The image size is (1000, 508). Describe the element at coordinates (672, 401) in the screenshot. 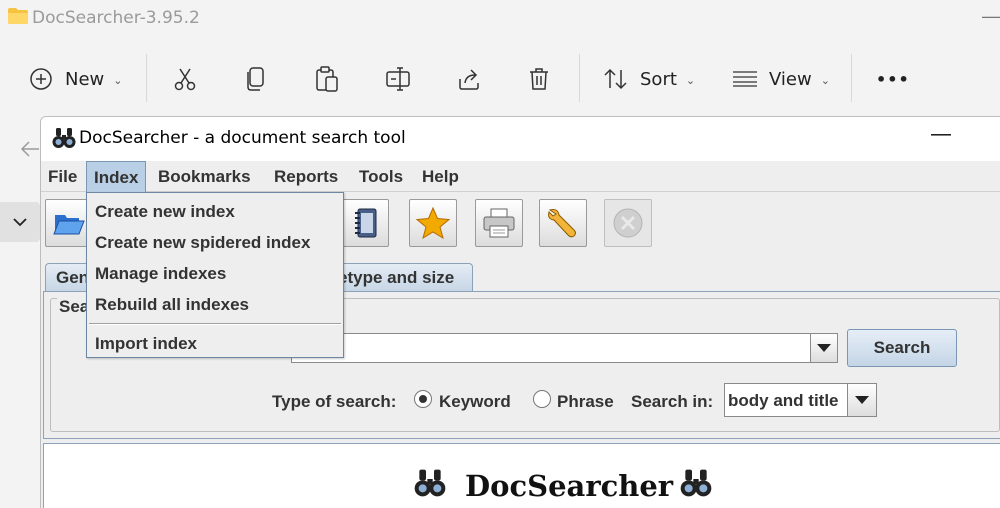

I see `search-in-label: Search in:` at that location.